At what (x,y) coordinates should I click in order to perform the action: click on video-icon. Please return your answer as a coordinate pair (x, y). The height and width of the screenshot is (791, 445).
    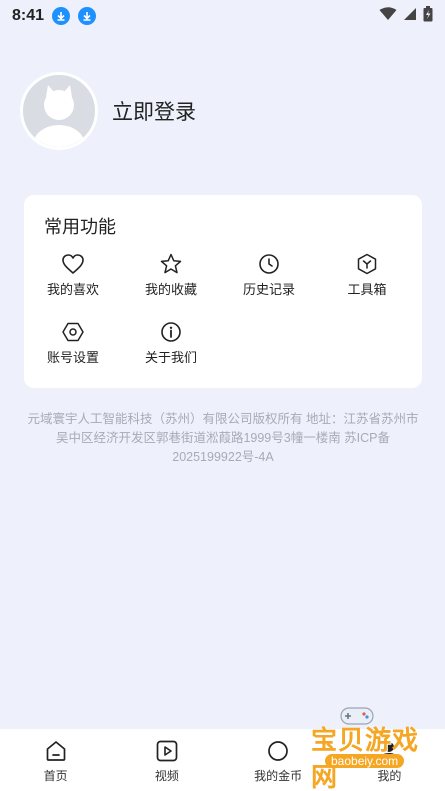
    Looking at the image, I should click on (167, 751).